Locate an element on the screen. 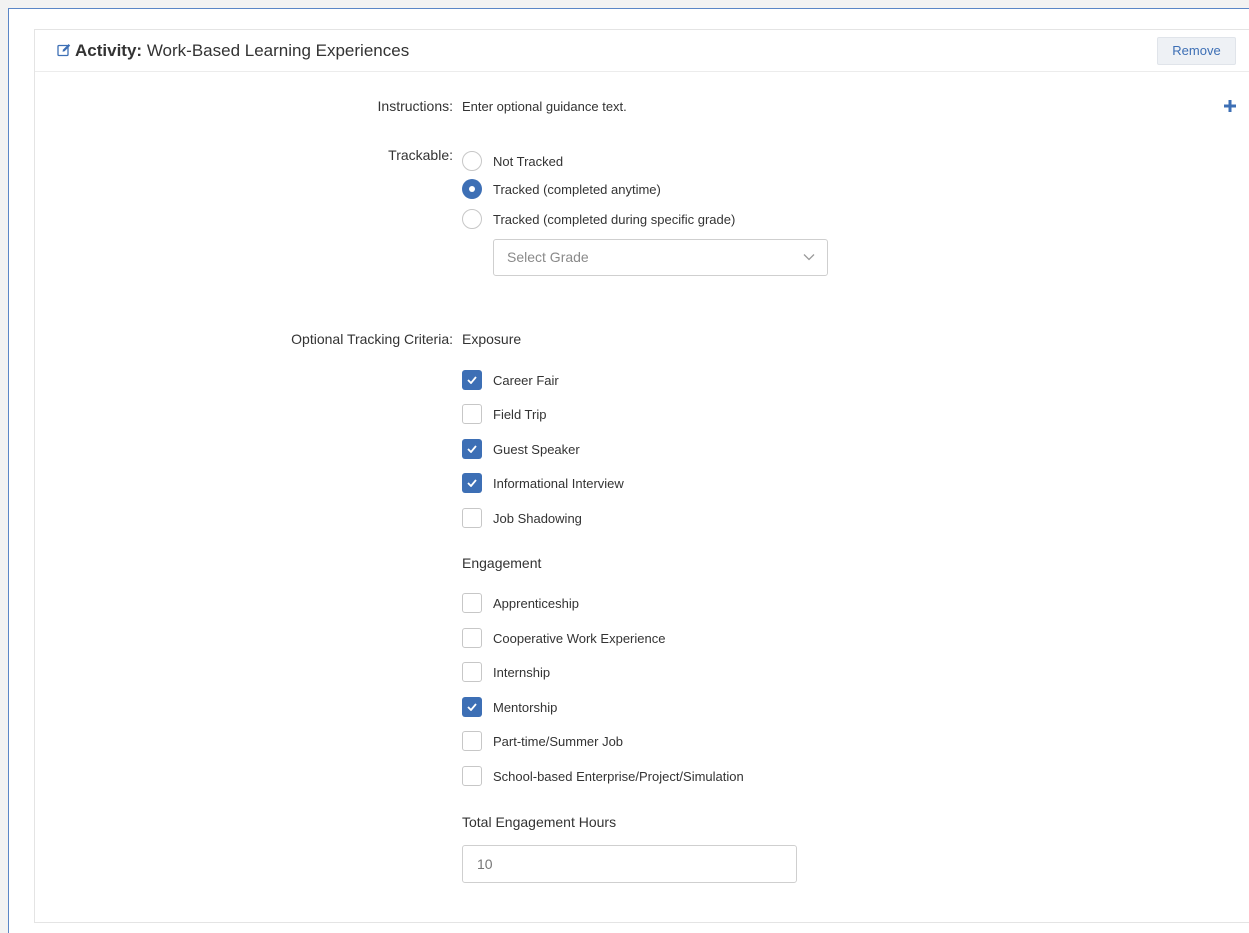  instructions-text: Enter optional guidance text. is located at coordinates (544, 106).